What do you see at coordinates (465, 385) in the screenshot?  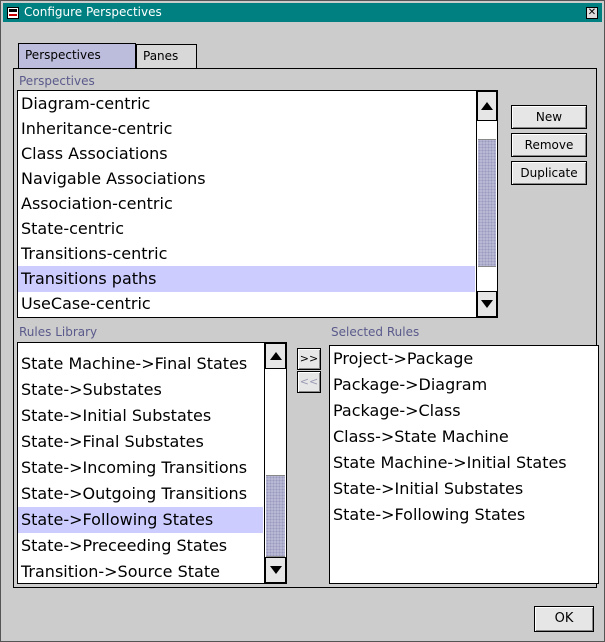 I see `list-item: Package->Diagram` at bounding box center [465, 385].